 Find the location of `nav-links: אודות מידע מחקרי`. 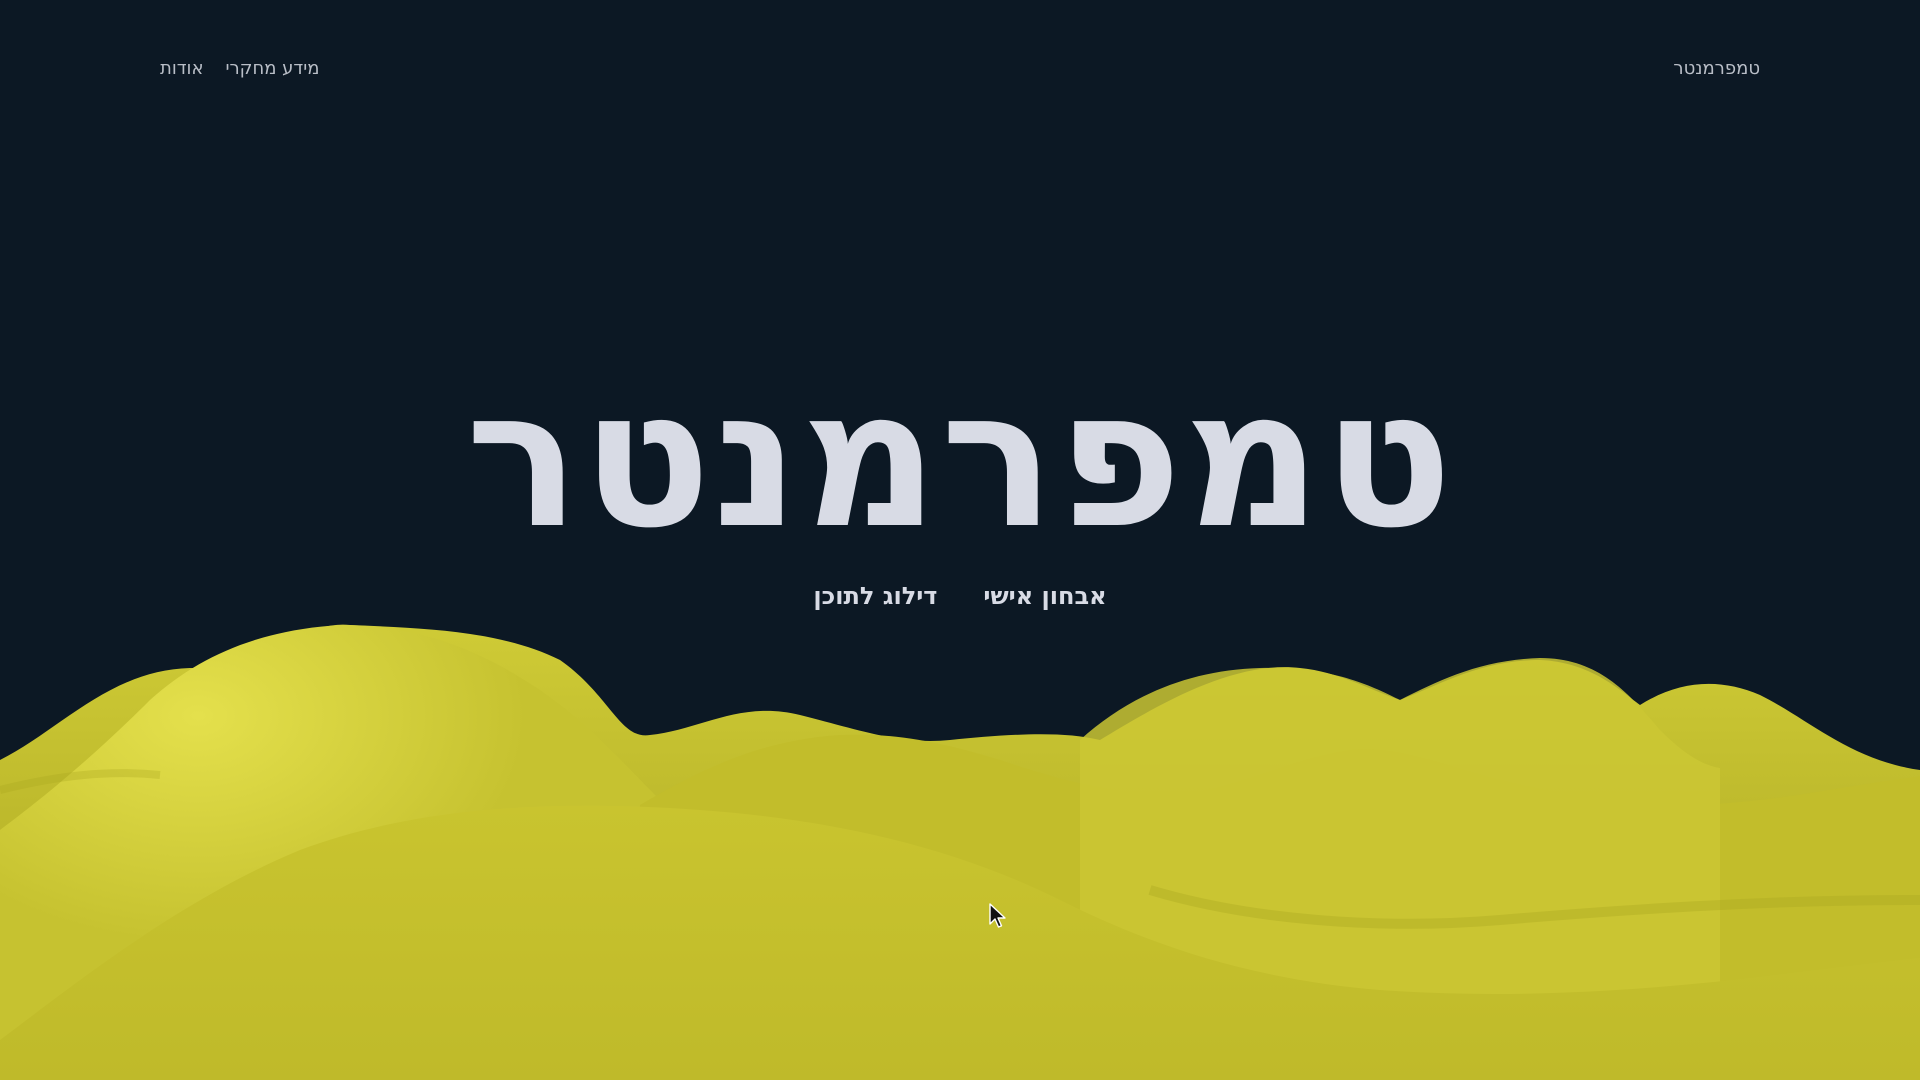

nav-links: אודות מידע מחקרי is located at coordinates (240, 68).